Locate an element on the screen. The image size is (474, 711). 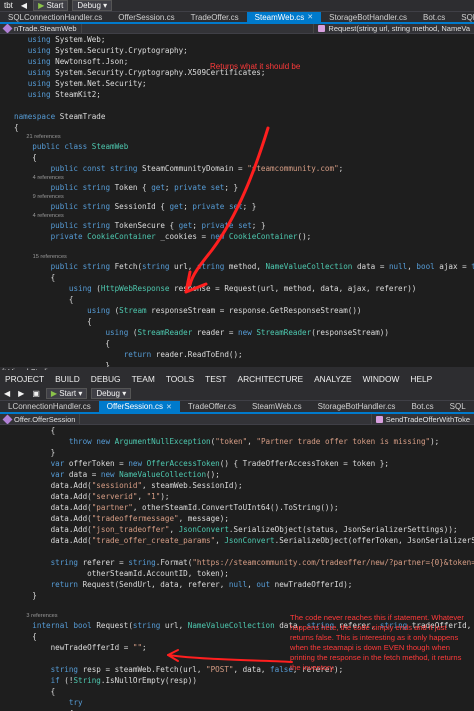
tab-label: LConnectionHandler.cs is located at coordinates (49, 406).